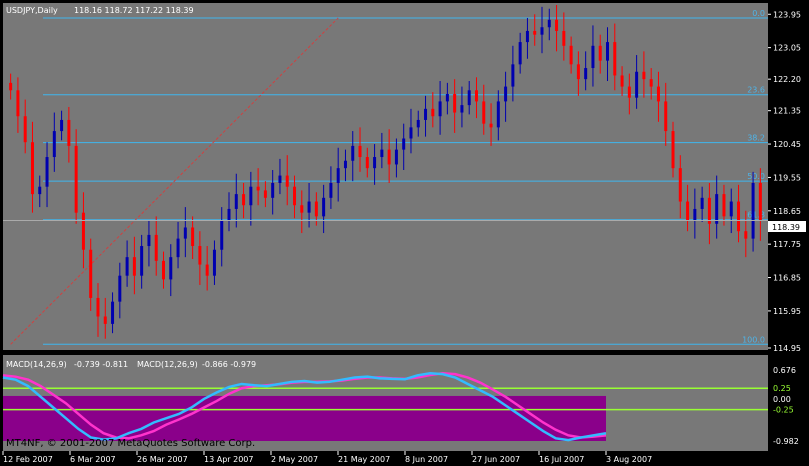  What do you see at coordinates (229, 364) in the screenshot?
I see `macd-second-values: -0.866 -0.979` at bounding box center [229, 364].